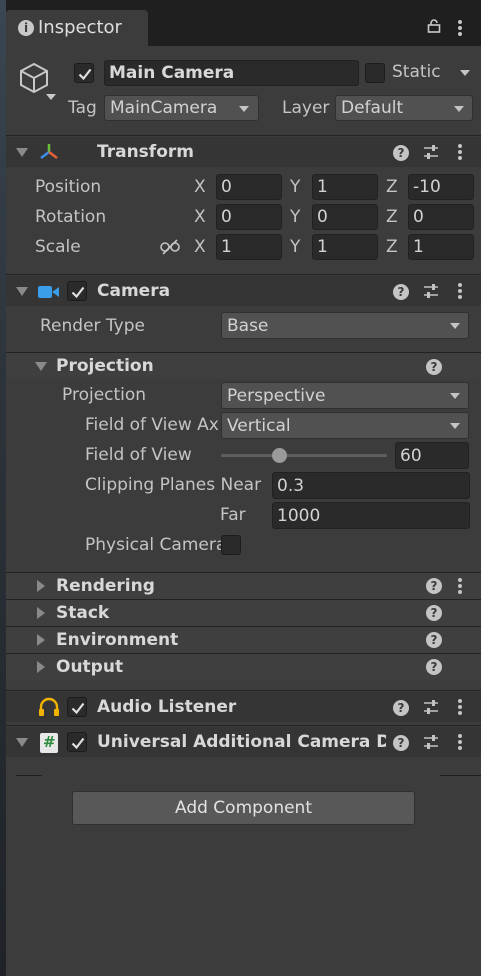 The width and height of the screenshot is (481, 976). What do you see at coordinates (77, 291) in the screenshot?
I see `camera-enabled-checkbox` at bounding box center [77, 291].